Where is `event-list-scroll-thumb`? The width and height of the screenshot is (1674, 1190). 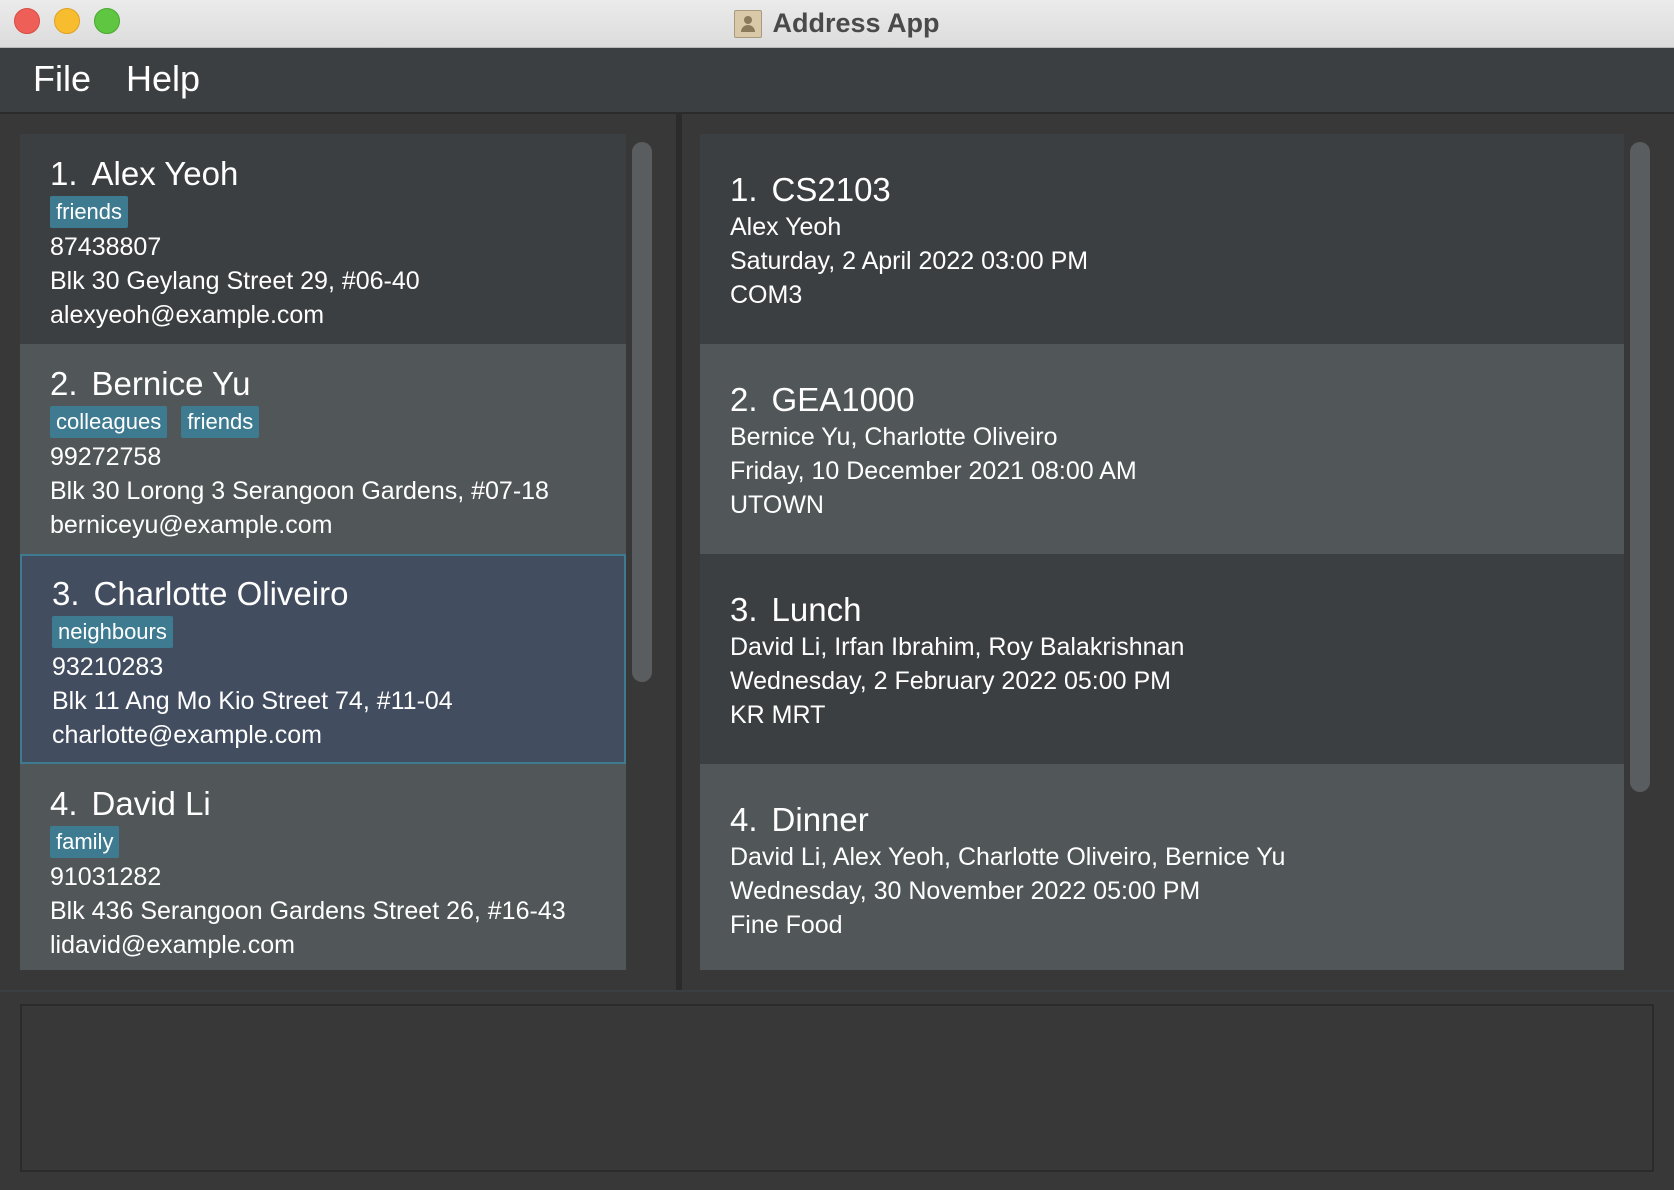
event-list-scroll-thumb is located at coordinates (1640, 467).